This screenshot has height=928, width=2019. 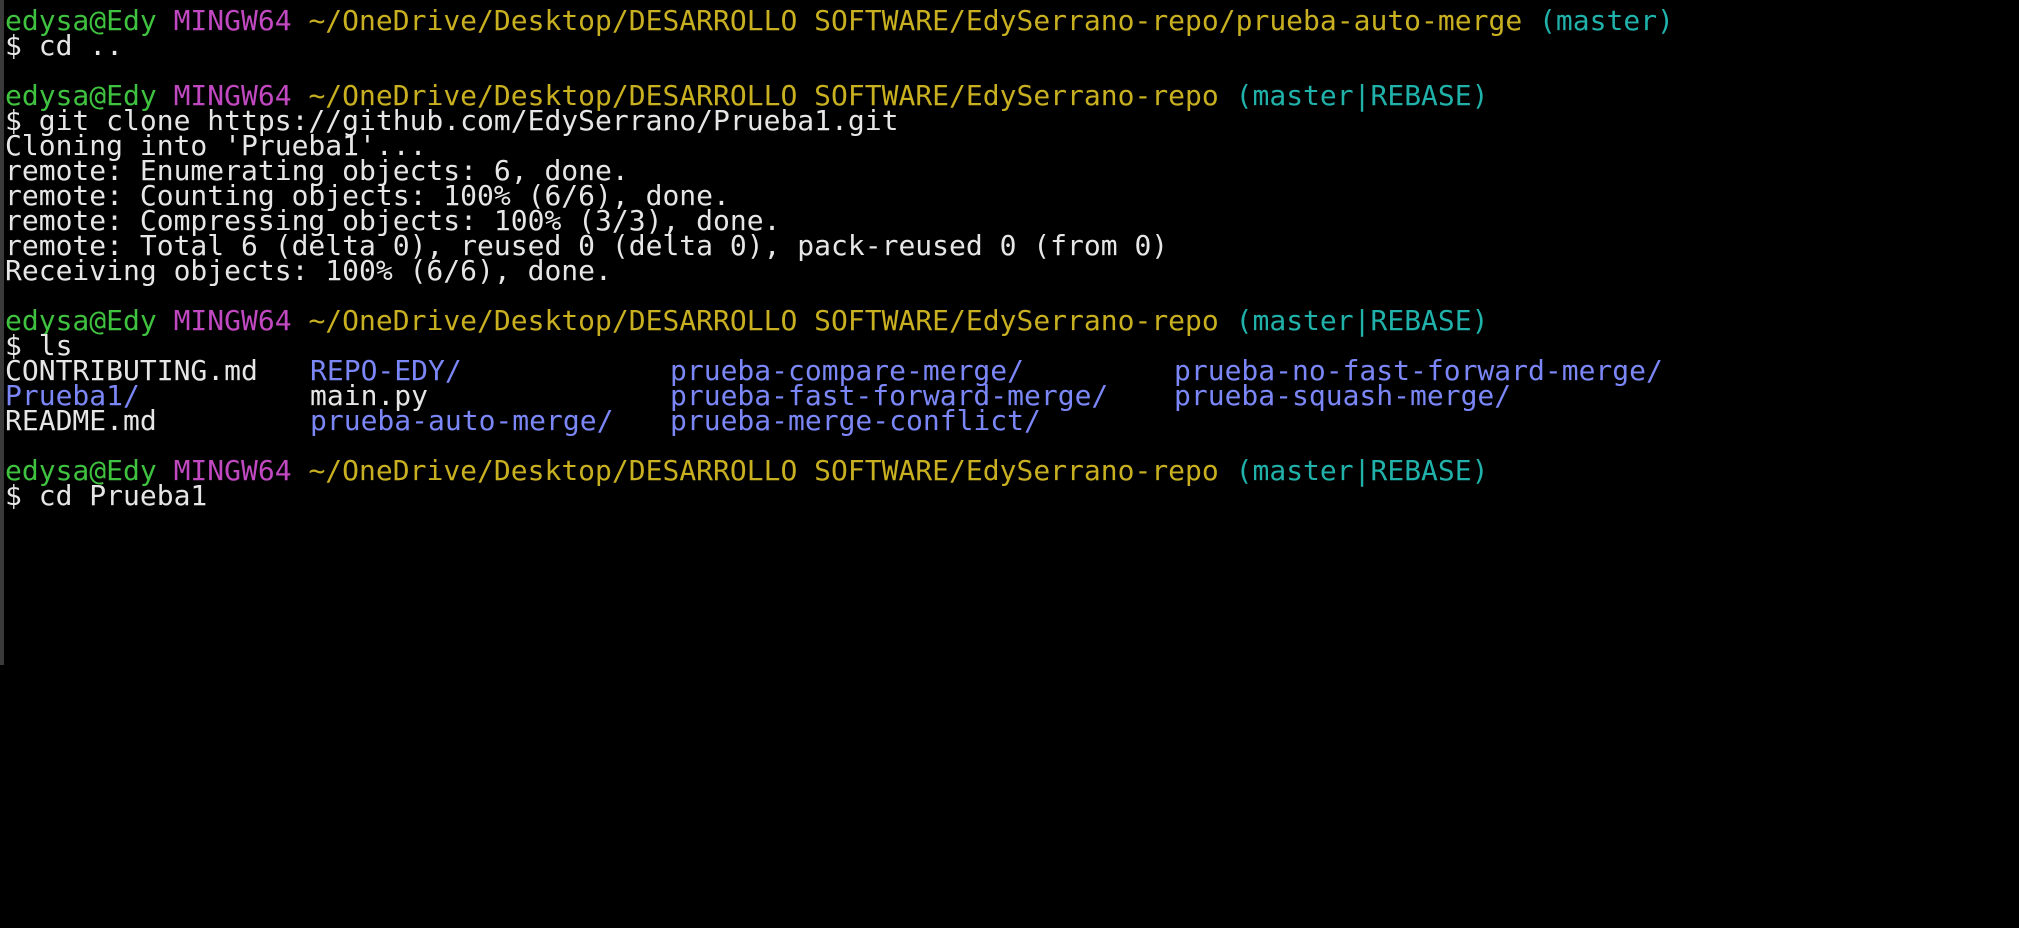 What do you see at coordinates (81, 420) in the screenshot?
I see `ls-entry-file: README.md` at bounding box center [81, 420].